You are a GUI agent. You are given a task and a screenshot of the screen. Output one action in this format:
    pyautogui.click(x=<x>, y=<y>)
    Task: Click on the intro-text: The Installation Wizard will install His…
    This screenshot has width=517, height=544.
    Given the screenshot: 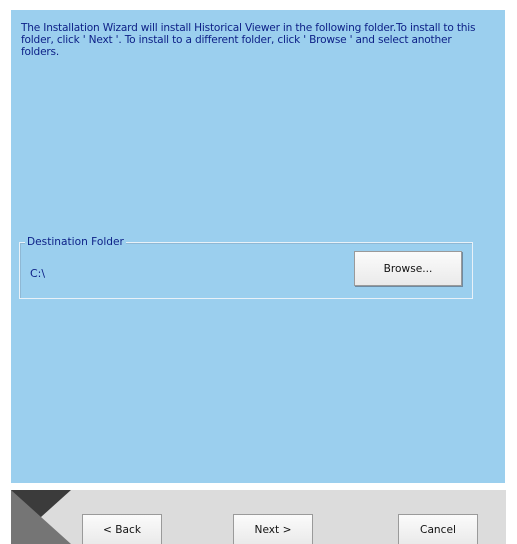 What is the action you would take?
    pyautogui.click(x=248, y=40)
    